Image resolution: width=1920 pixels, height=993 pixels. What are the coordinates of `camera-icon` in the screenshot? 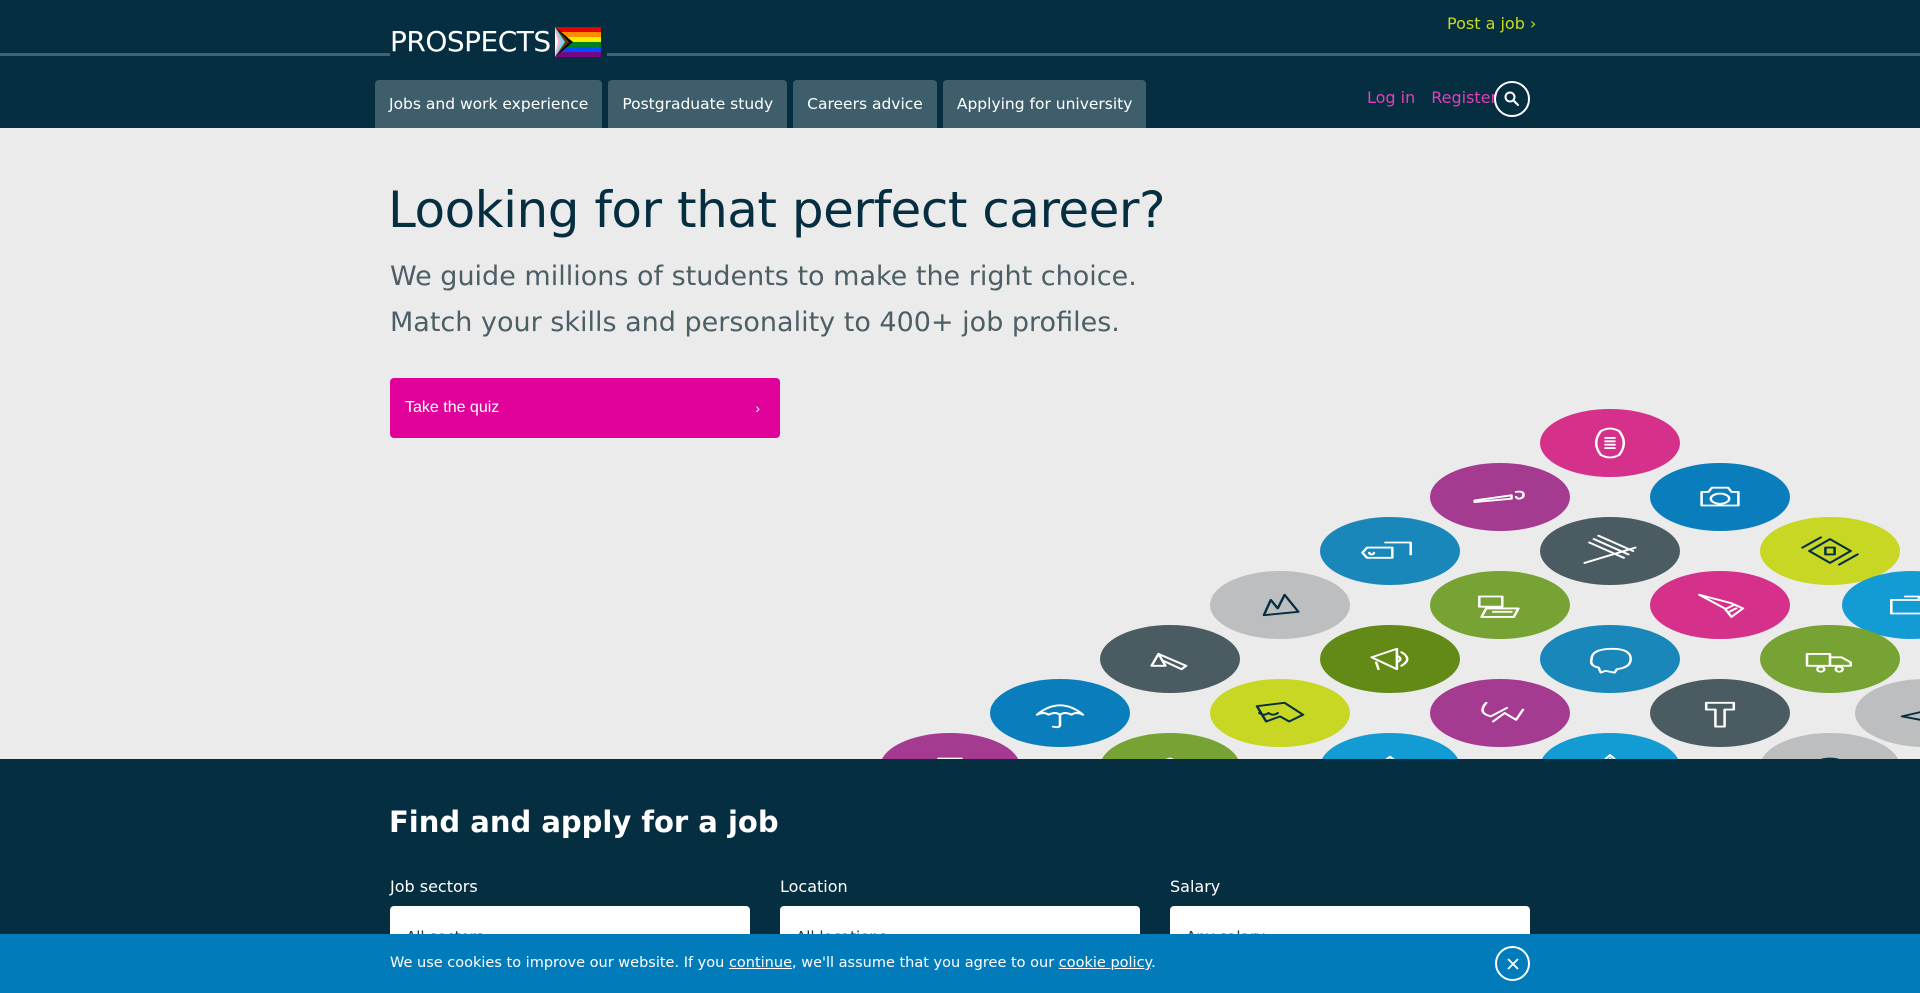 It's located at (1720, 497).